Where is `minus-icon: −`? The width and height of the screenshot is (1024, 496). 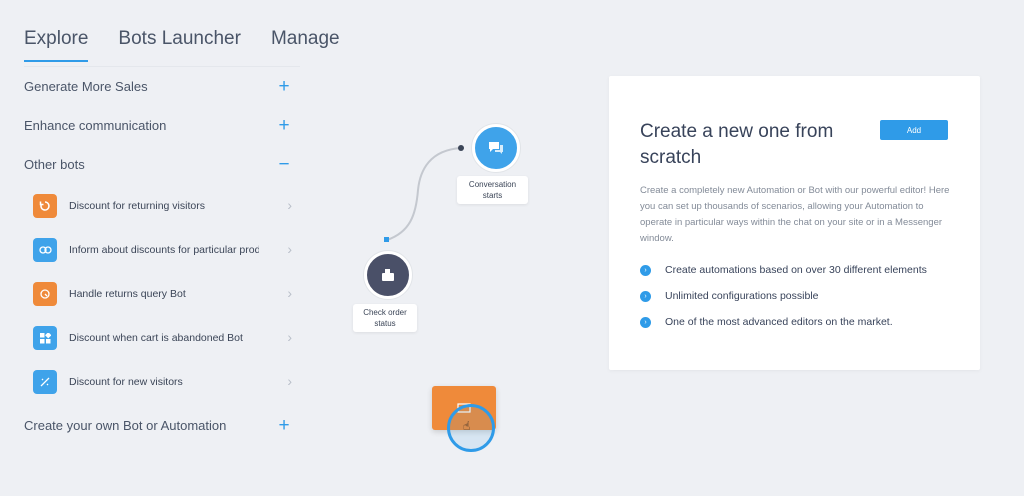 minus-icon: − is located at coordinates (284, 164).